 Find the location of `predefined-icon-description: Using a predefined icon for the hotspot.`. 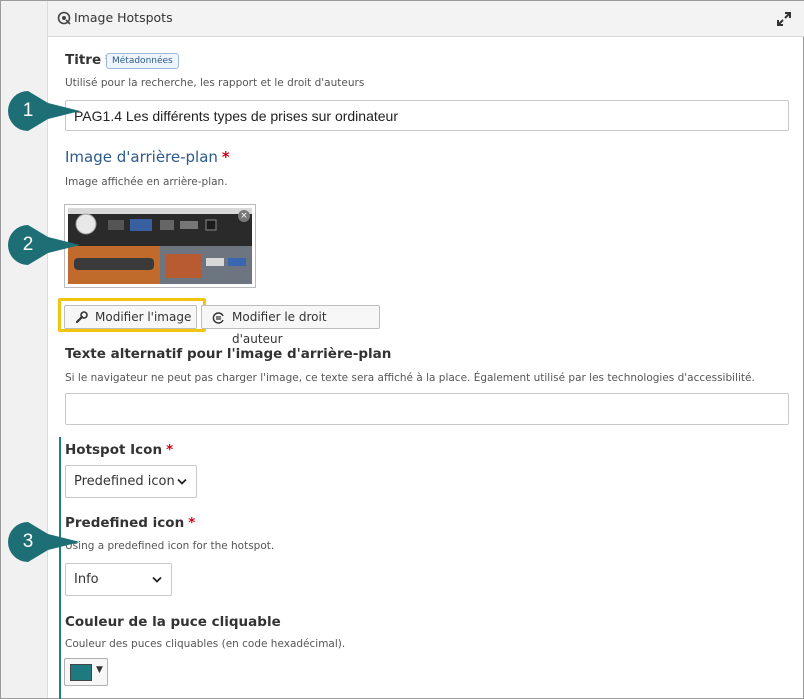

predefined-icon-description: Using a predefined icon for the hotspot. is located at coordinates (170, 546).